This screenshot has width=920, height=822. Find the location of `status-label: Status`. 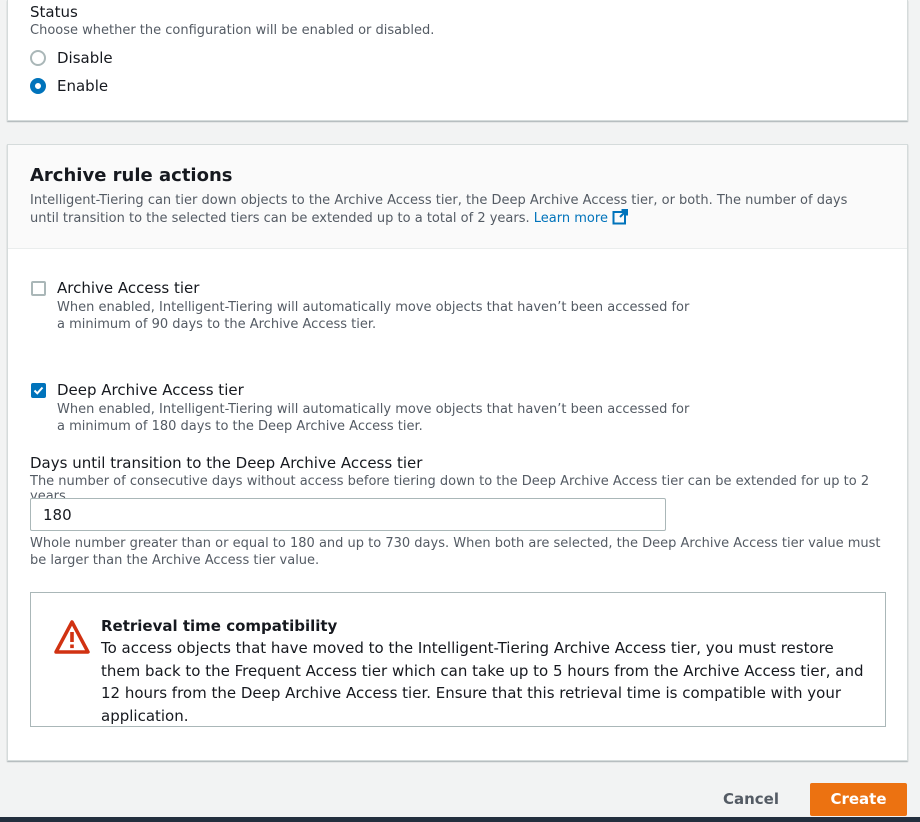

status-label: Status is located at coordinates (54, 12).